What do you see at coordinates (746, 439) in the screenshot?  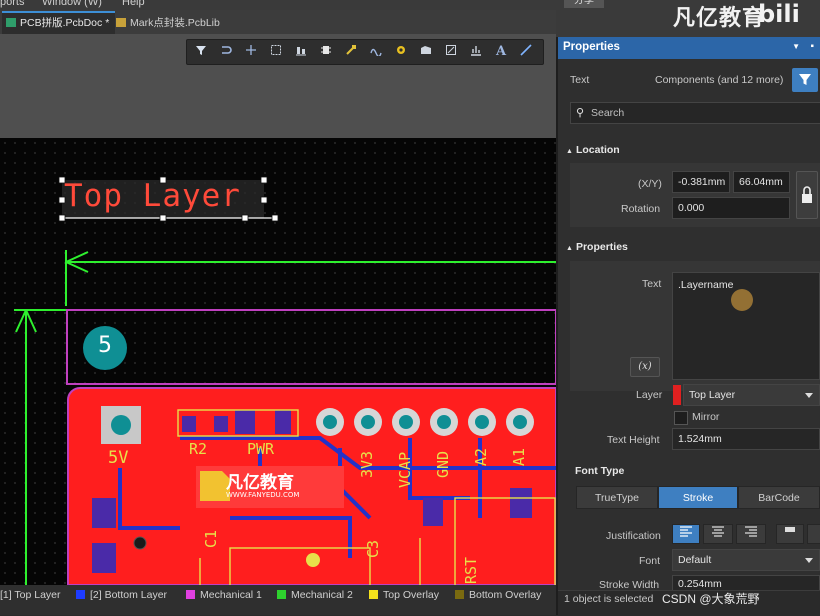 I see `text-height-field: 1.524mm` at bounding box center [746, 439].